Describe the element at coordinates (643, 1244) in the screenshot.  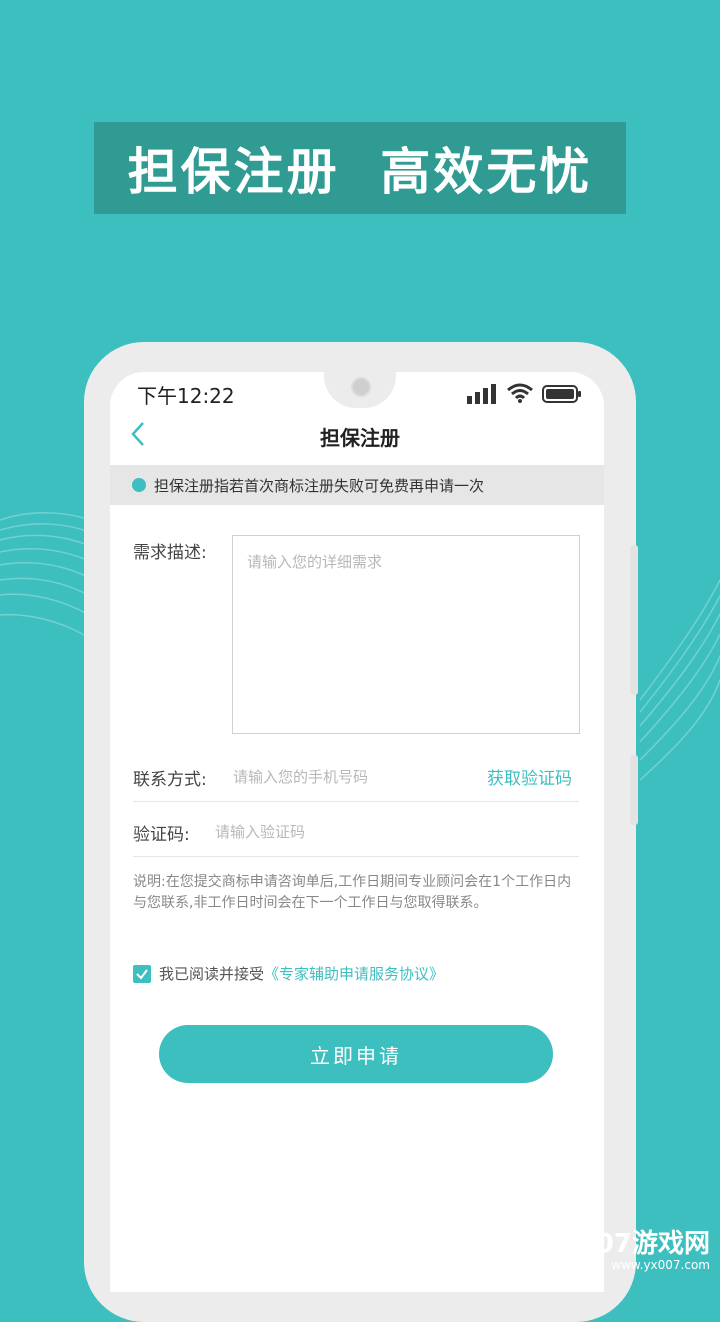
I see `watermark-brand: 007游戏网` at that location.